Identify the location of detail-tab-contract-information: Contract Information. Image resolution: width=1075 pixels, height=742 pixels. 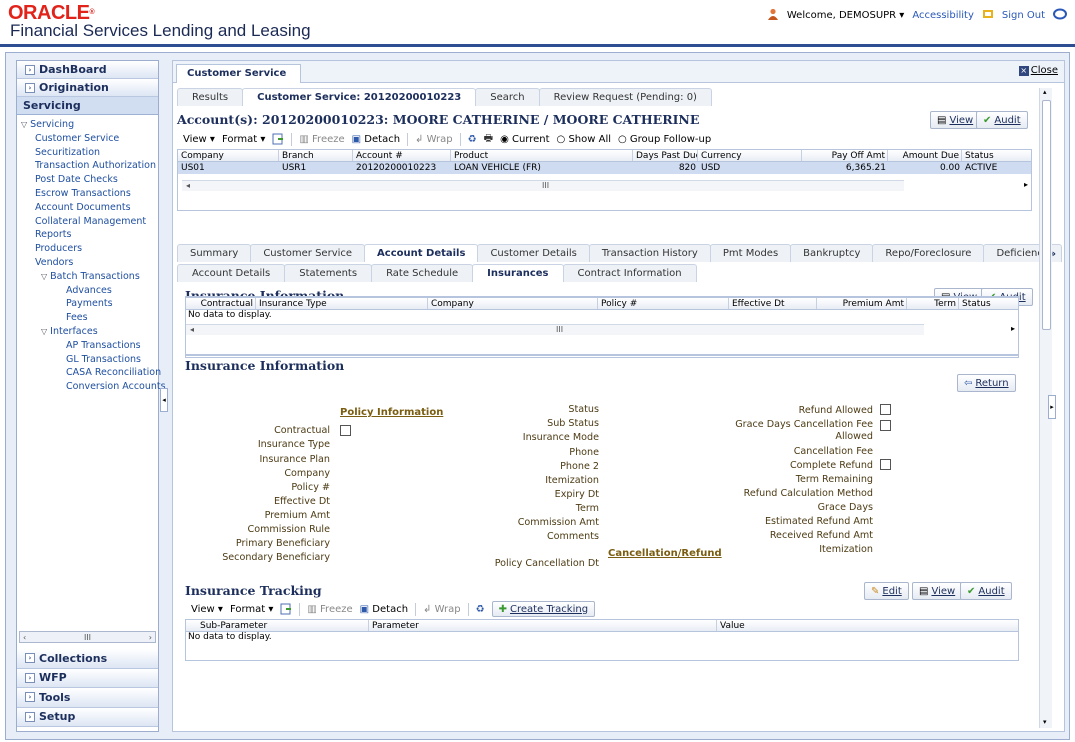
(629, 273).